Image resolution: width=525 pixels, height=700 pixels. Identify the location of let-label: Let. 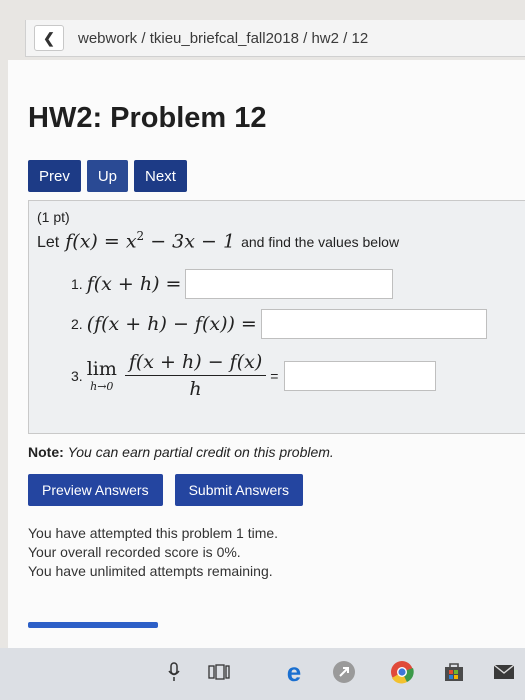
(48, 243).